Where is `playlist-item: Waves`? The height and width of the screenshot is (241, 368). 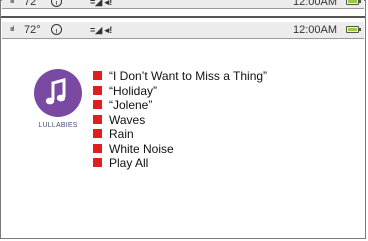
playlist-item: Waves is located at coordinates (180, 120).